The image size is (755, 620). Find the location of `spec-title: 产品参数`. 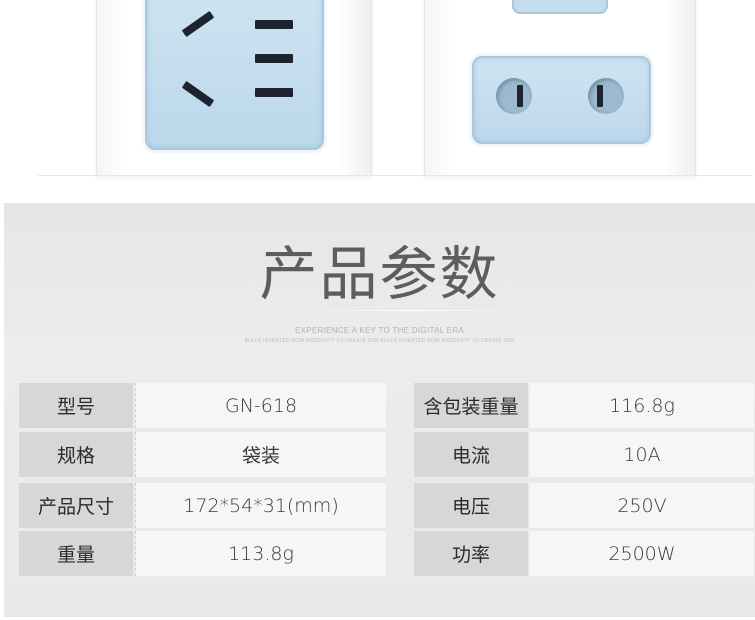

spec-title: 产品参数 is located at coordinates (379, 274).